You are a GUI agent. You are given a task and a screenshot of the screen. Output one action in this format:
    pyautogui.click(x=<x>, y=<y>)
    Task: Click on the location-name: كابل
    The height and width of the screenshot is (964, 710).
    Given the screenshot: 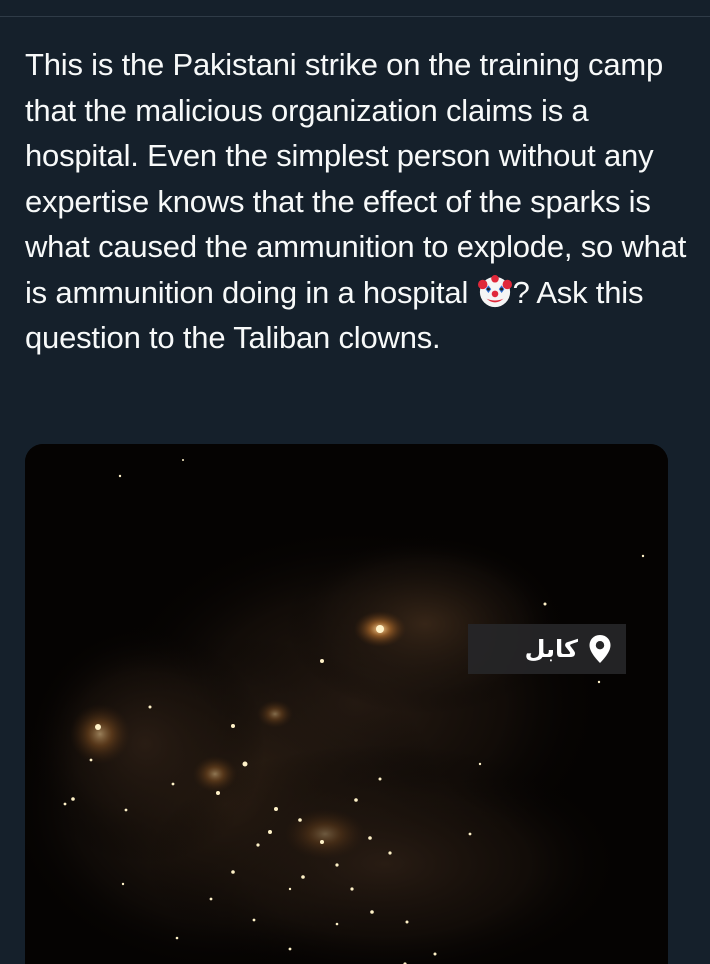 What is the action you would take?
    pyautogui.click(x=551, y=649)
    